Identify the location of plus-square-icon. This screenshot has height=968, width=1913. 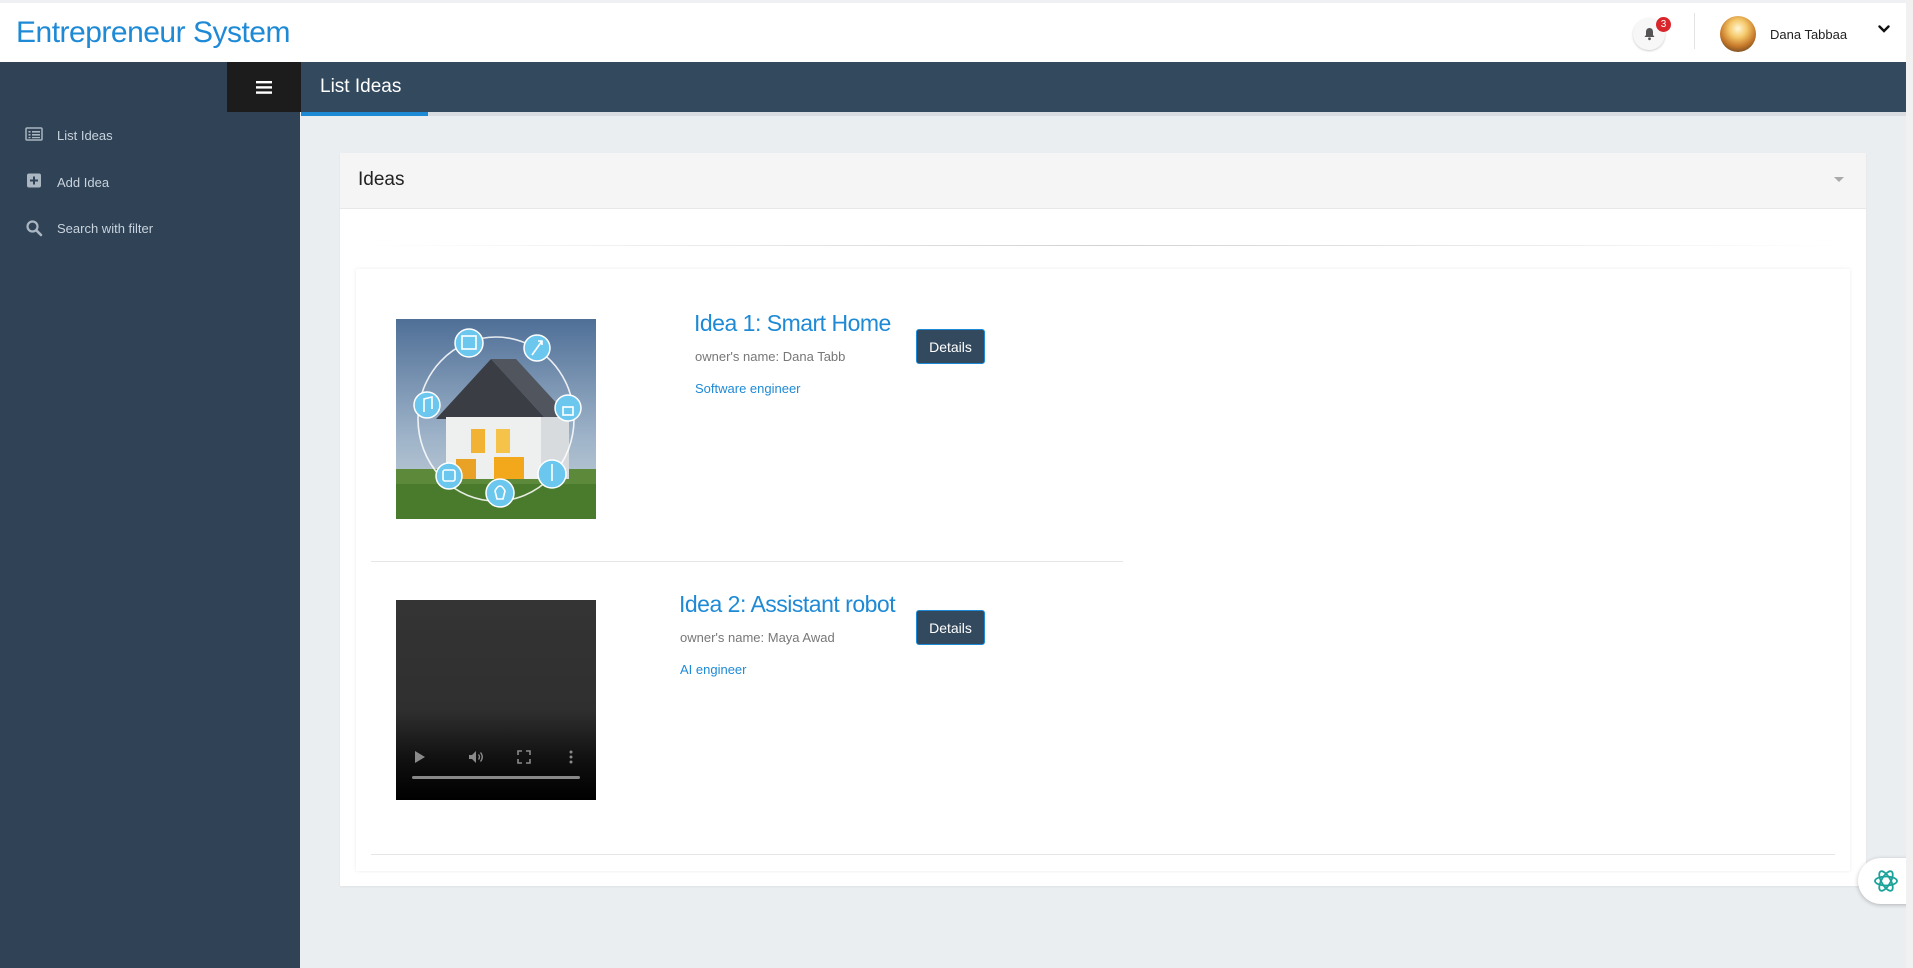
(34, 180).